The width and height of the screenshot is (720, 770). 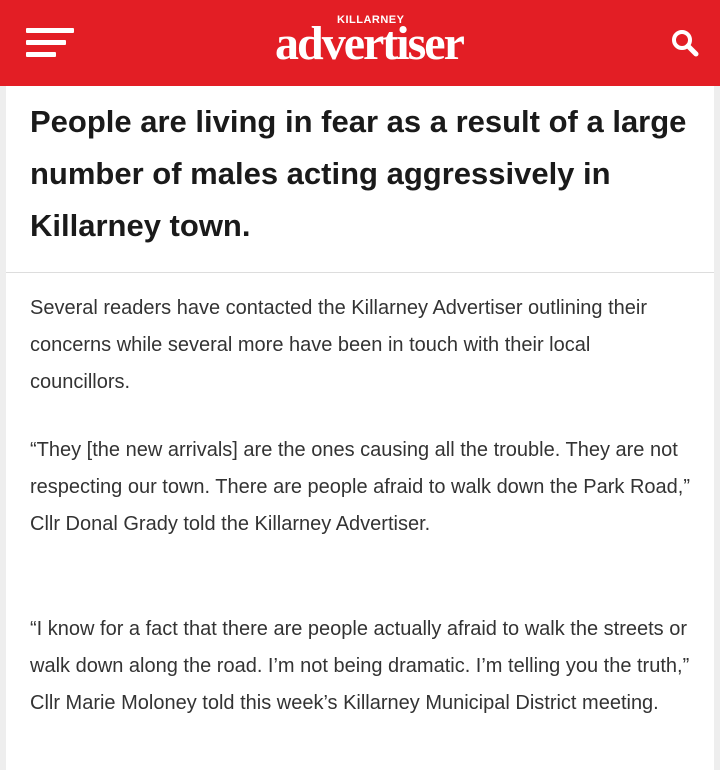 What do you see at coordinates (685, 43) in the screenshot?
I see `search-icon` at bounding box center [685, 43].